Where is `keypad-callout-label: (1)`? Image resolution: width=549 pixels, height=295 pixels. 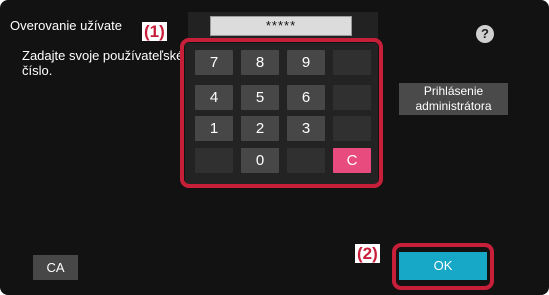 keypad-callout-label: (1) is located at coordinates (154, 31).